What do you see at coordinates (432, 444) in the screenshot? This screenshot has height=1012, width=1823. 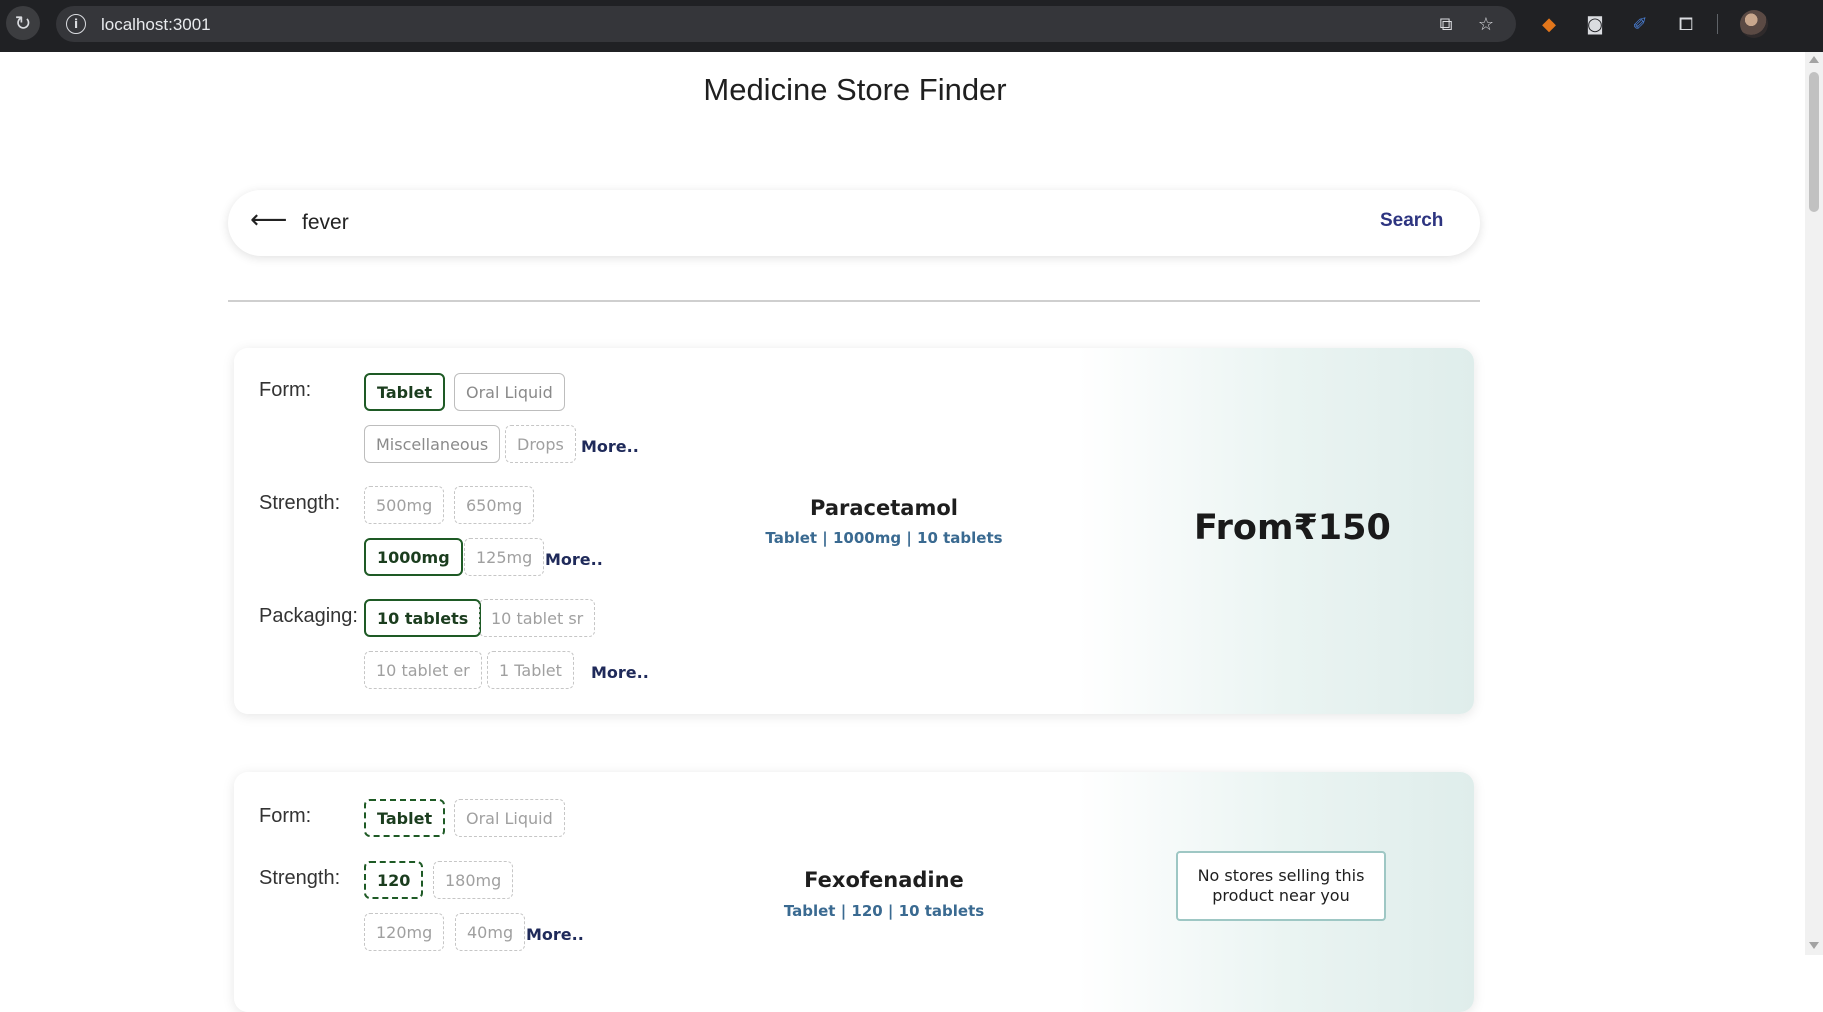 I see `form-option-miscellaneous: Miscellaneous` at bounding box center [432, 444].